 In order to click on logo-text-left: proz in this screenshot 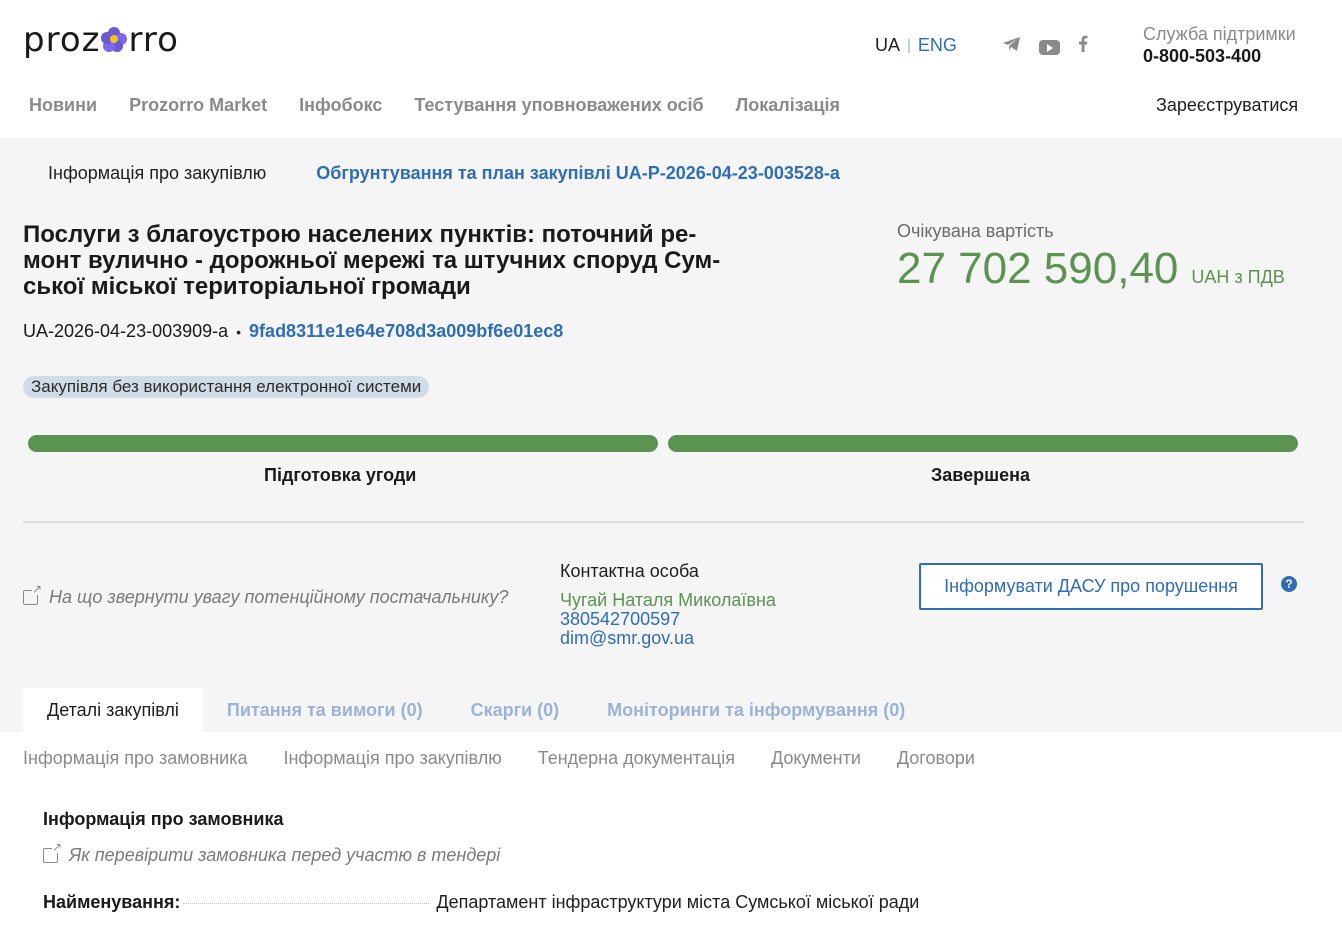, I will do `click(62, 40)`.